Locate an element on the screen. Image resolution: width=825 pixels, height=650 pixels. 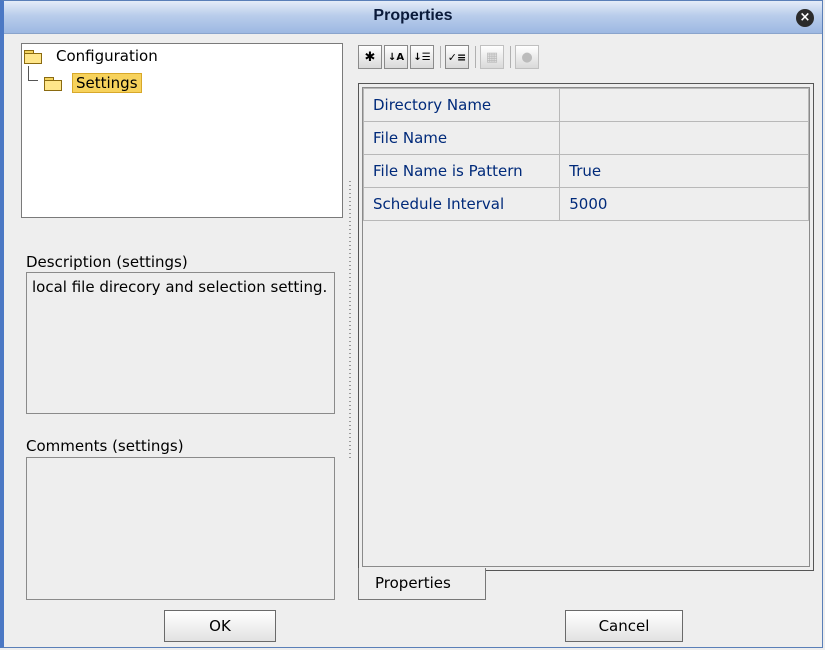
close-icon: × is located at coordinates (805, 18).